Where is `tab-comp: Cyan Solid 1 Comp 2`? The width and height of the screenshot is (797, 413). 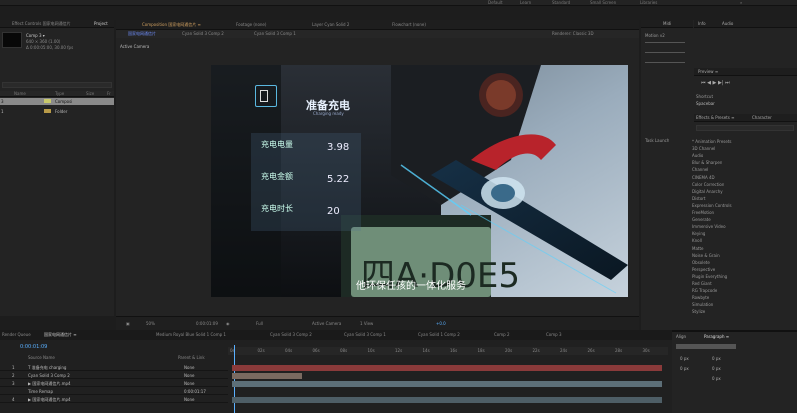 tab-comp: Cyan Solid 1 Comp 2 is located at coordinates (439, 334).